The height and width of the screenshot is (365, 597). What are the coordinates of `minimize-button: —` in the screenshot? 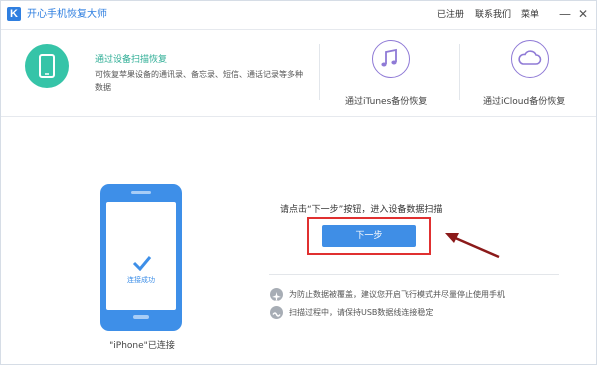 It's located at (565, 14).